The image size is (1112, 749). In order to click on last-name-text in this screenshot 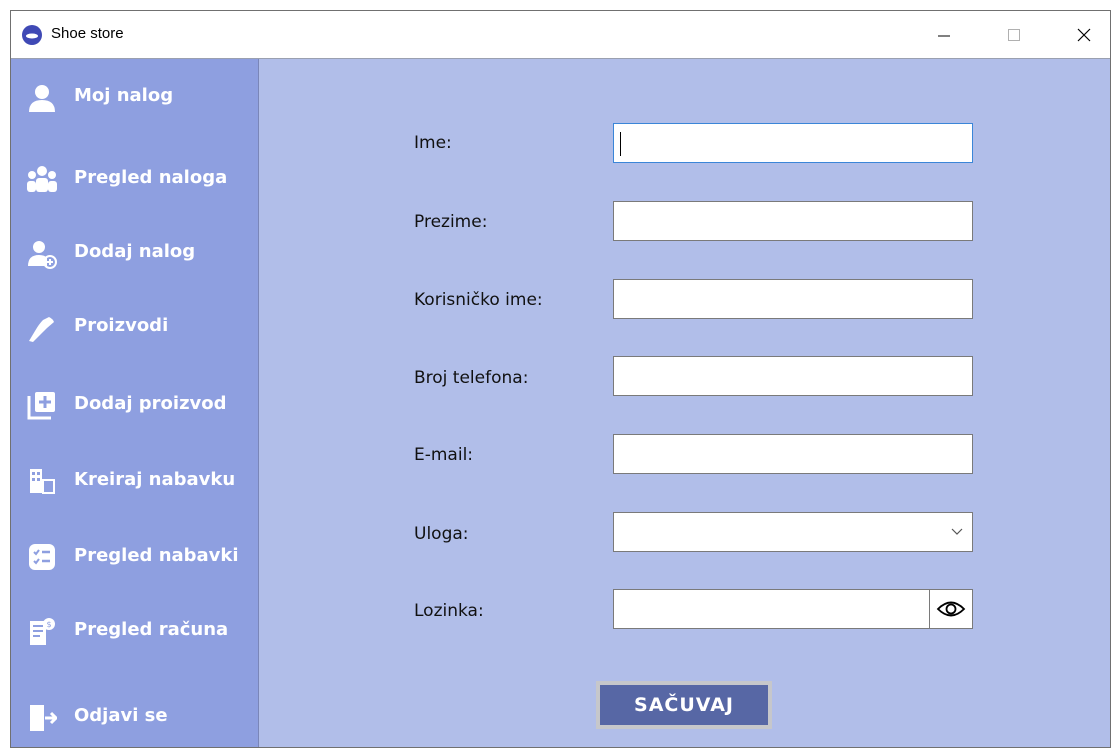, I will do `click(793, 221)`.